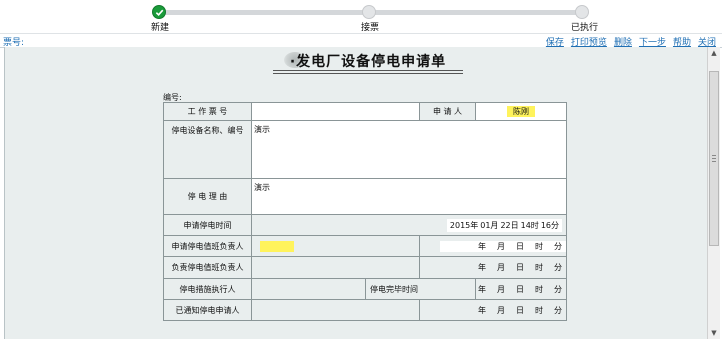 This screenshot has width=722, height=339. What do you see at coordinates (447, 111) in the screenshot?
I see `applicant-label: 申 请 人` at bounding box center [447, 111].